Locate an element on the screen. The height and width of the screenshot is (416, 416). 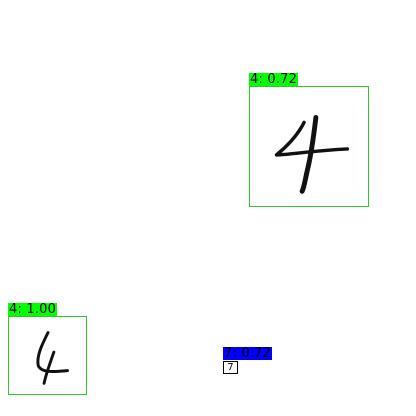
detection-label: 7: 0.72 is located at coordinates (248, 353).